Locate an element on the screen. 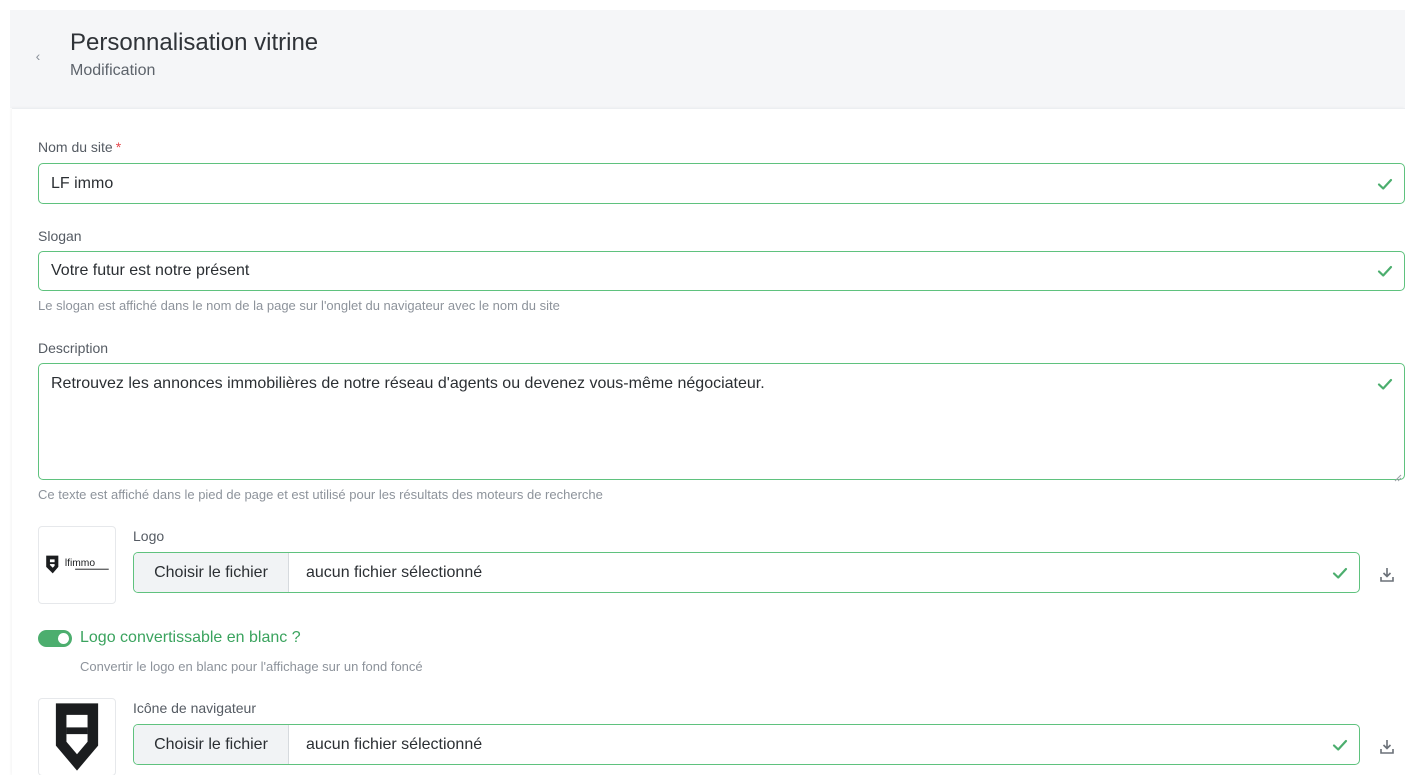 The height and width of the screenshot is (775, 1405). slogan-value: Votre futur est notre présent is located at coordinates (150, 270).